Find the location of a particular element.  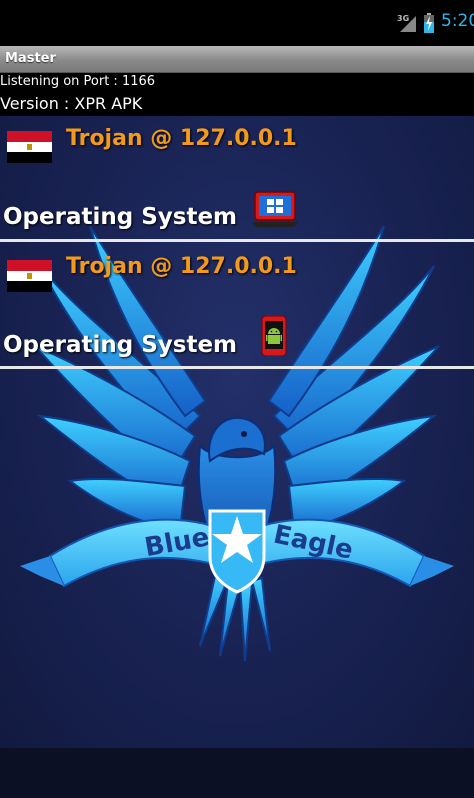

android-phone-icon is located at coordinates (274, 336).